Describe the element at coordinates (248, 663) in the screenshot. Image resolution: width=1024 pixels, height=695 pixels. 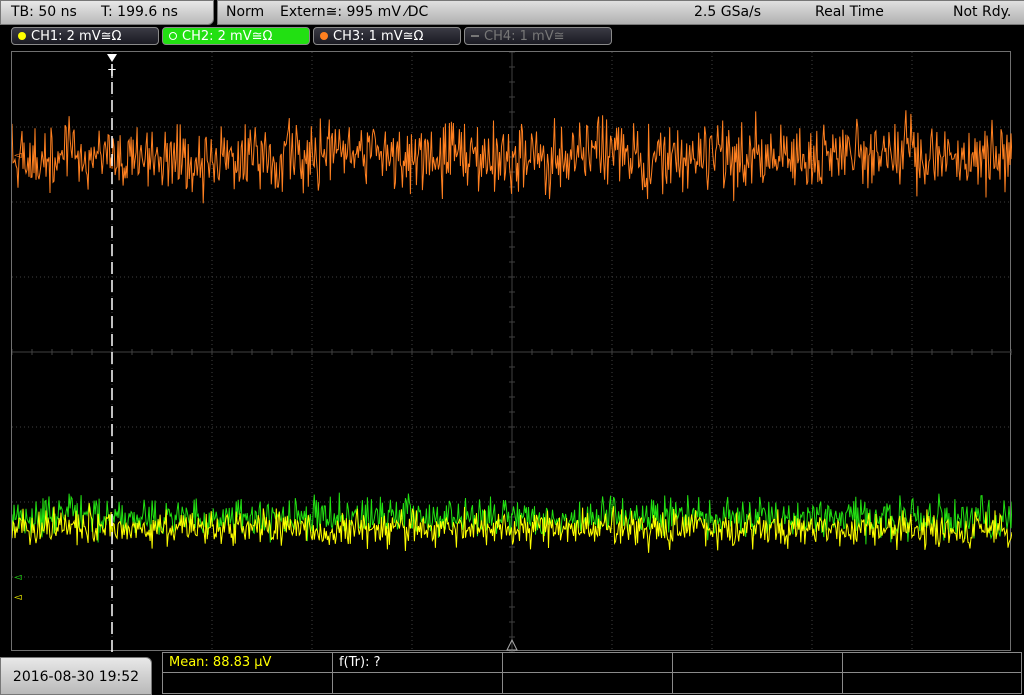
I see `measurement-mean: Mean: 88.83 µV` at that location.